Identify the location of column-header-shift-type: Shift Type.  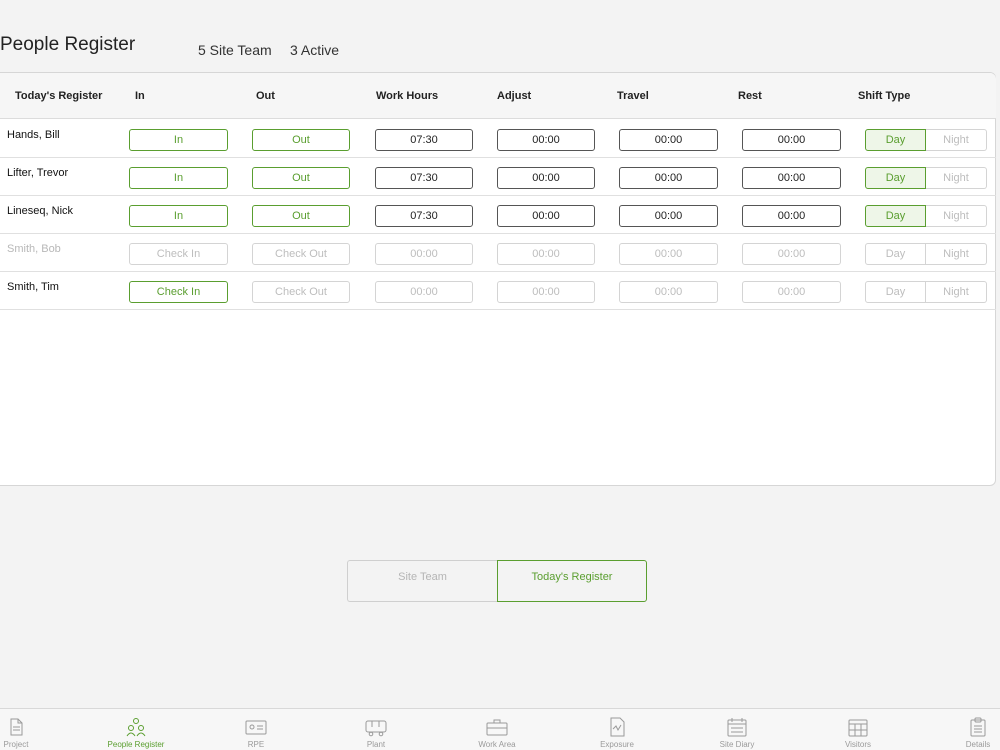
(884, 96).